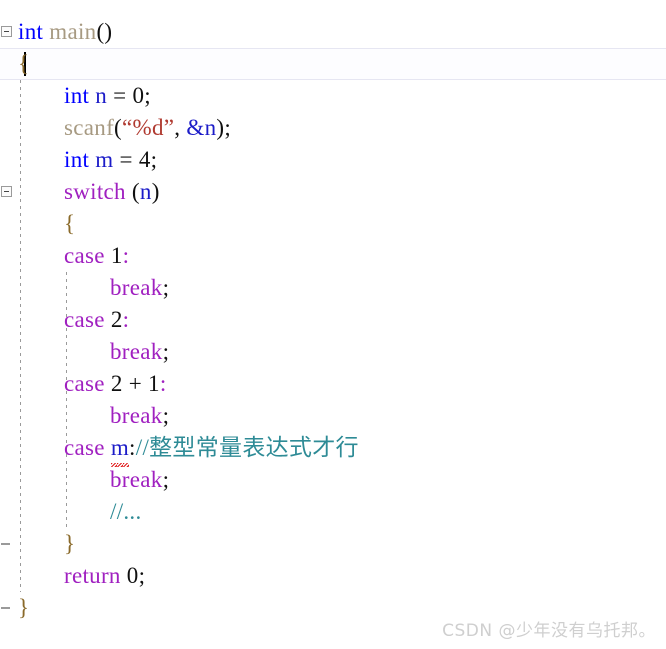 Image resolution: width=666 pixels, height=649 pixels. I want to click on code-token: +, so click(135, 383).